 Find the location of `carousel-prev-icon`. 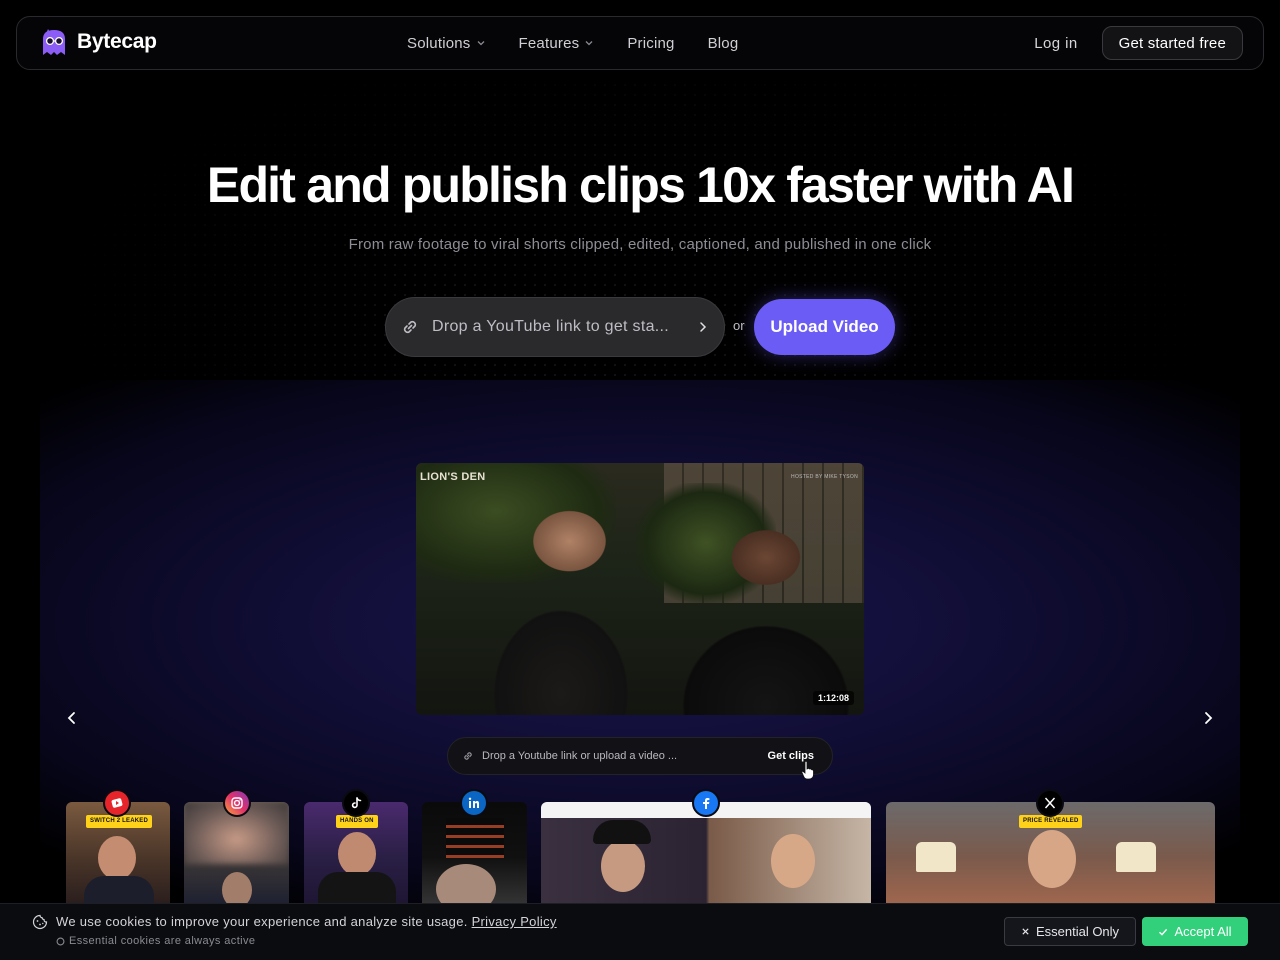

carousel-prev-icon is located at coordinates (72, 718).